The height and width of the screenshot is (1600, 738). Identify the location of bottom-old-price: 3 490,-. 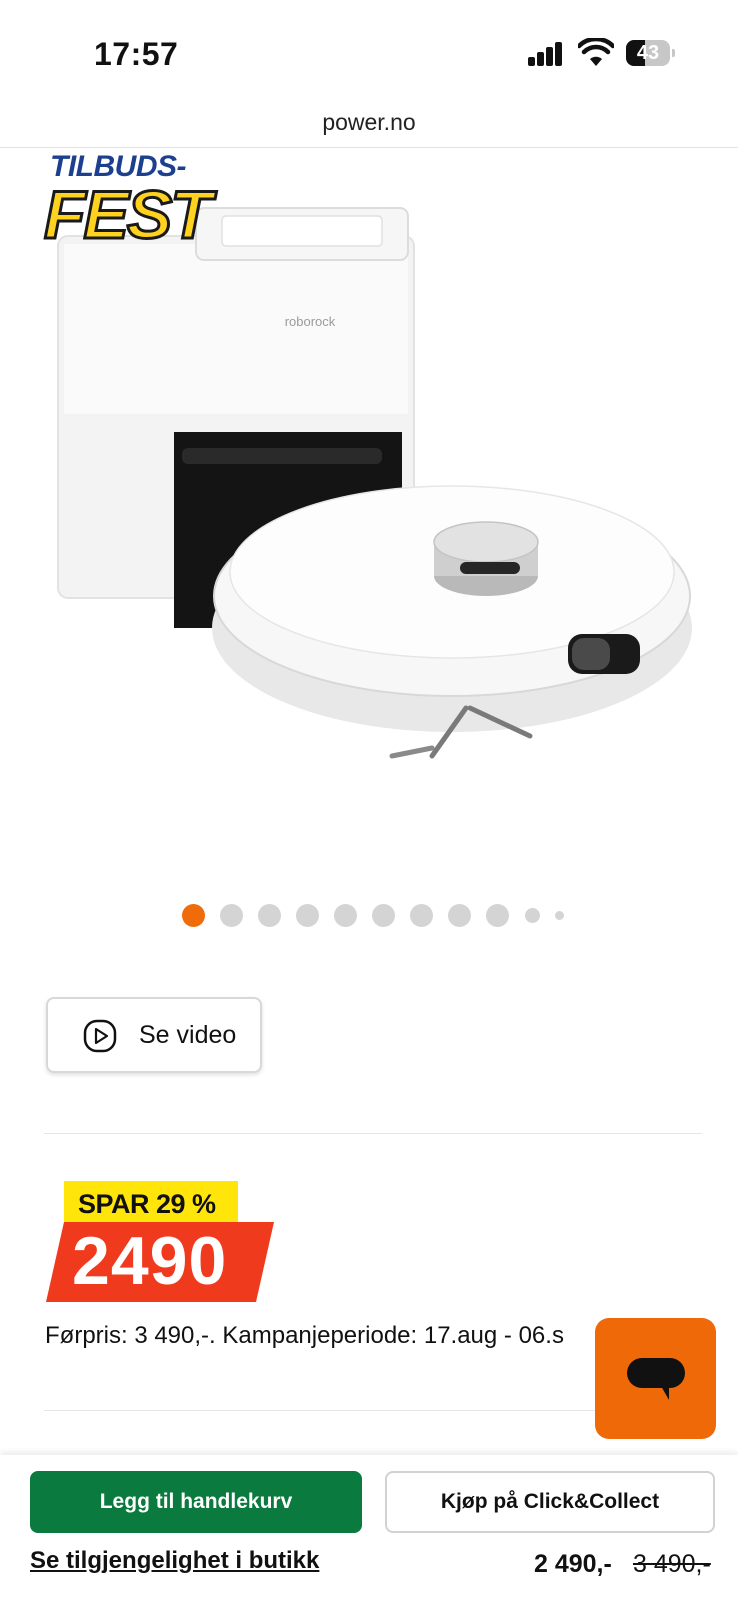
(672, 1564).